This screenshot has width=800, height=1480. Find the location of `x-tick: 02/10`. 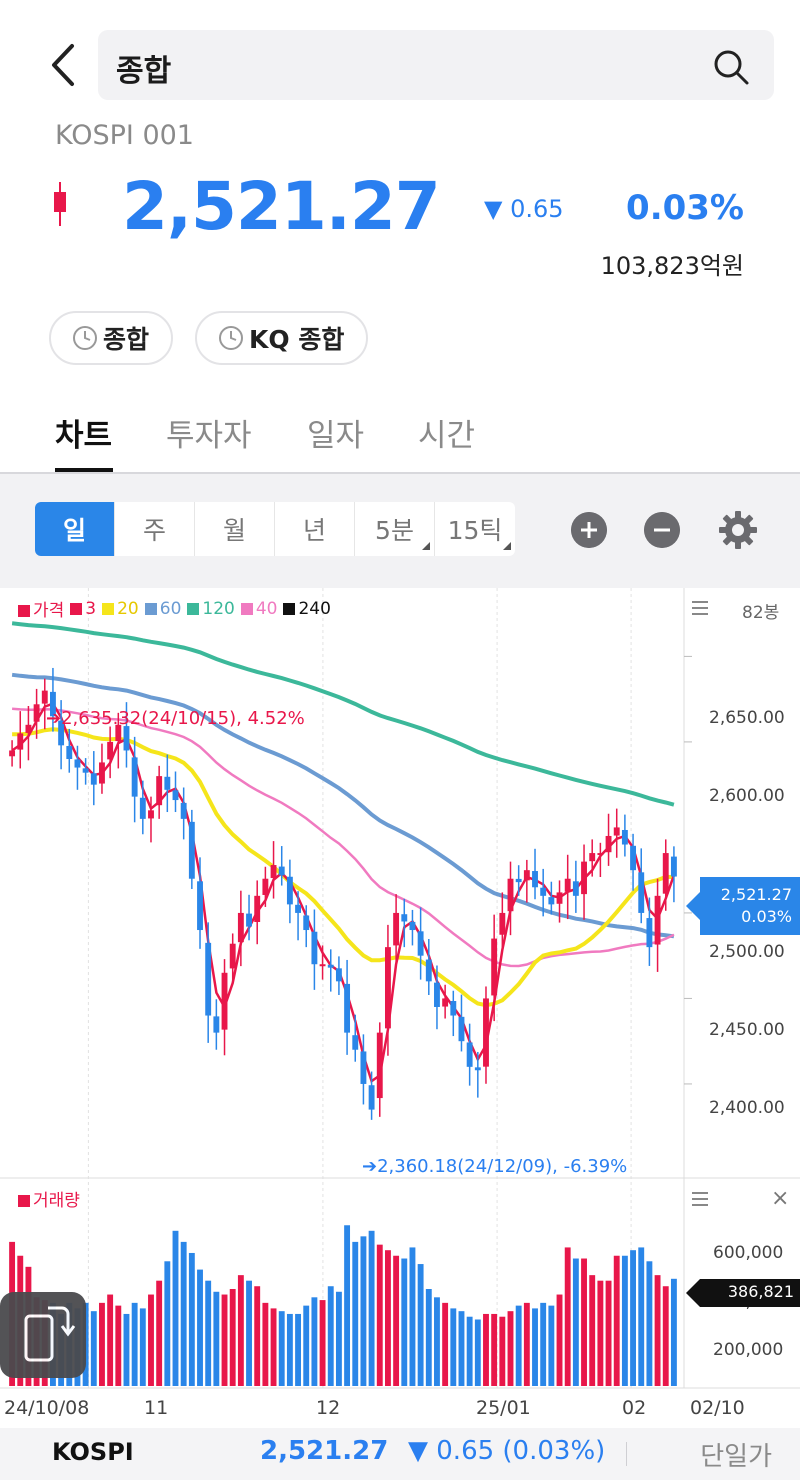

x-tick: 02/10 is located at coordinates (717, 1408).